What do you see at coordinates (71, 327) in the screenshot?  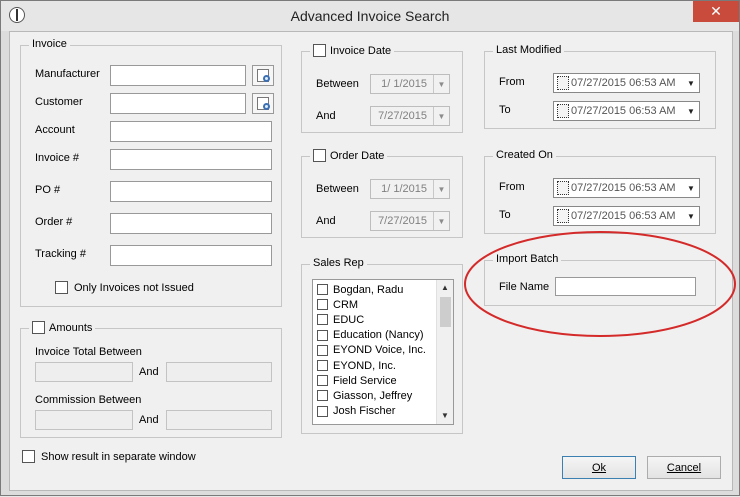 I see `amounts-title: Amounts` at bounding box center [71, 327].